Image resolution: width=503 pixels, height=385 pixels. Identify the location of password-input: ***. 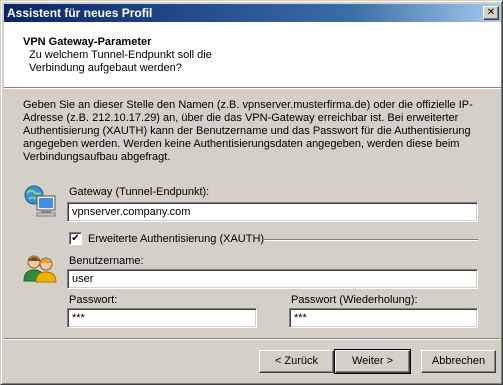
(162, 318).